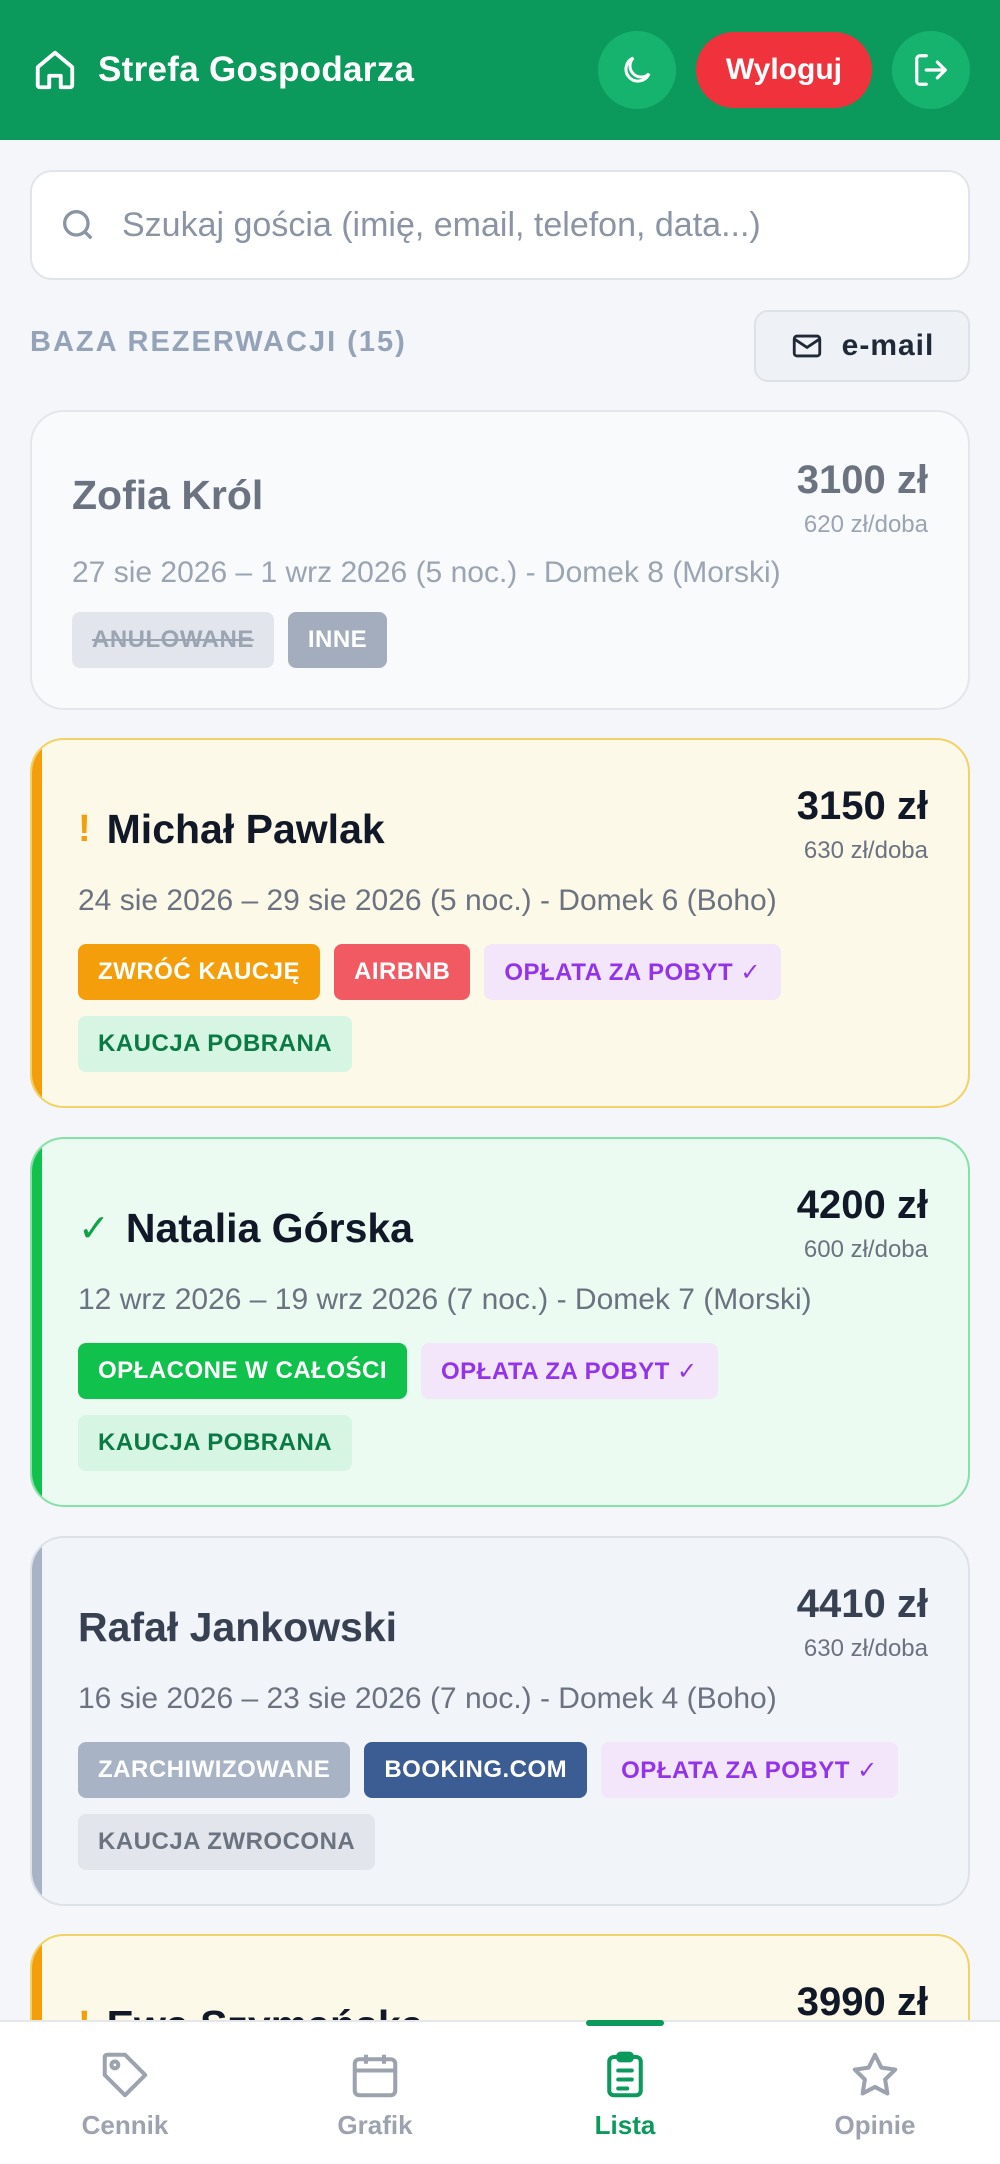  I want to click on nav-item-cennik: Cennik, so click(125, 2093).